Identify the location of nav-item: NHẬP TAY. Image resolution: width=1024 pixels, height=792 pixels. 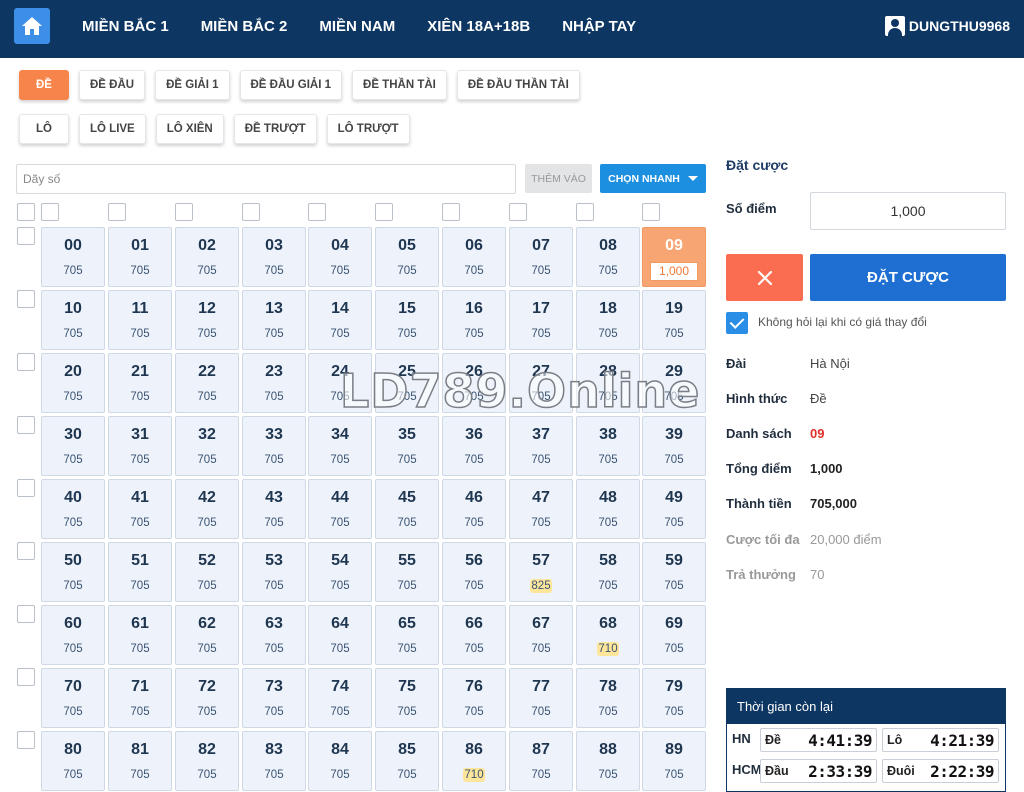
(599, 26).